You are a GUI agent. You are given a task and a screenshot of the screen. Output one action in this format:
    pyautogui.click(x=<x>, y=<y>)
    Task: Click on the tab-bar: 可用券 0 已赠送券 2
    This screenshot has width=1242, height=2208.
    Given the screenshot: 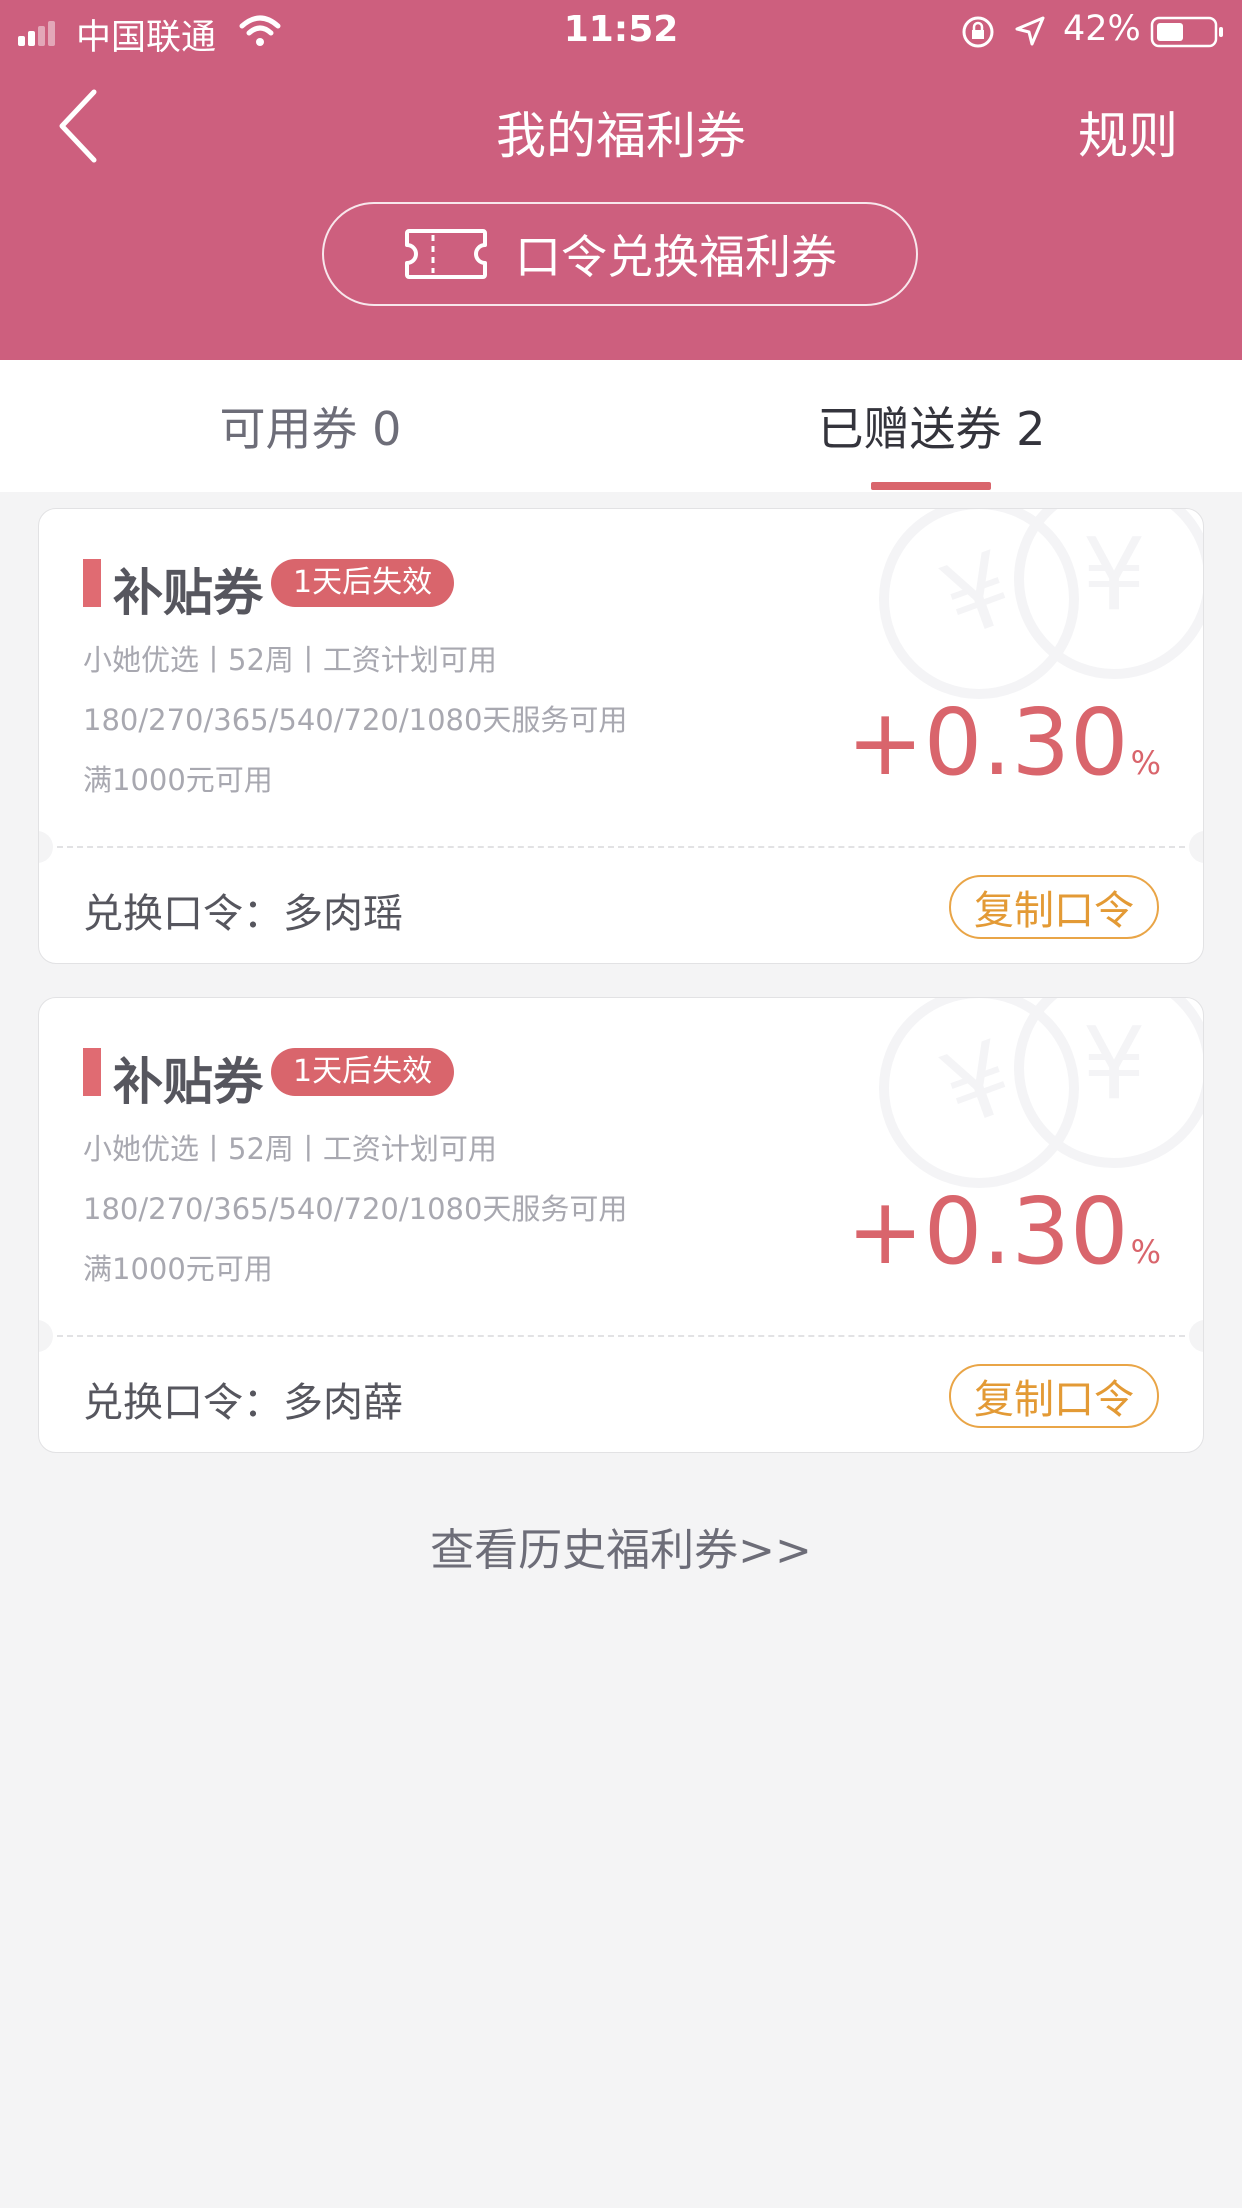 What is the action you would take?
    pyautogui.click(x=621, y=426)
    